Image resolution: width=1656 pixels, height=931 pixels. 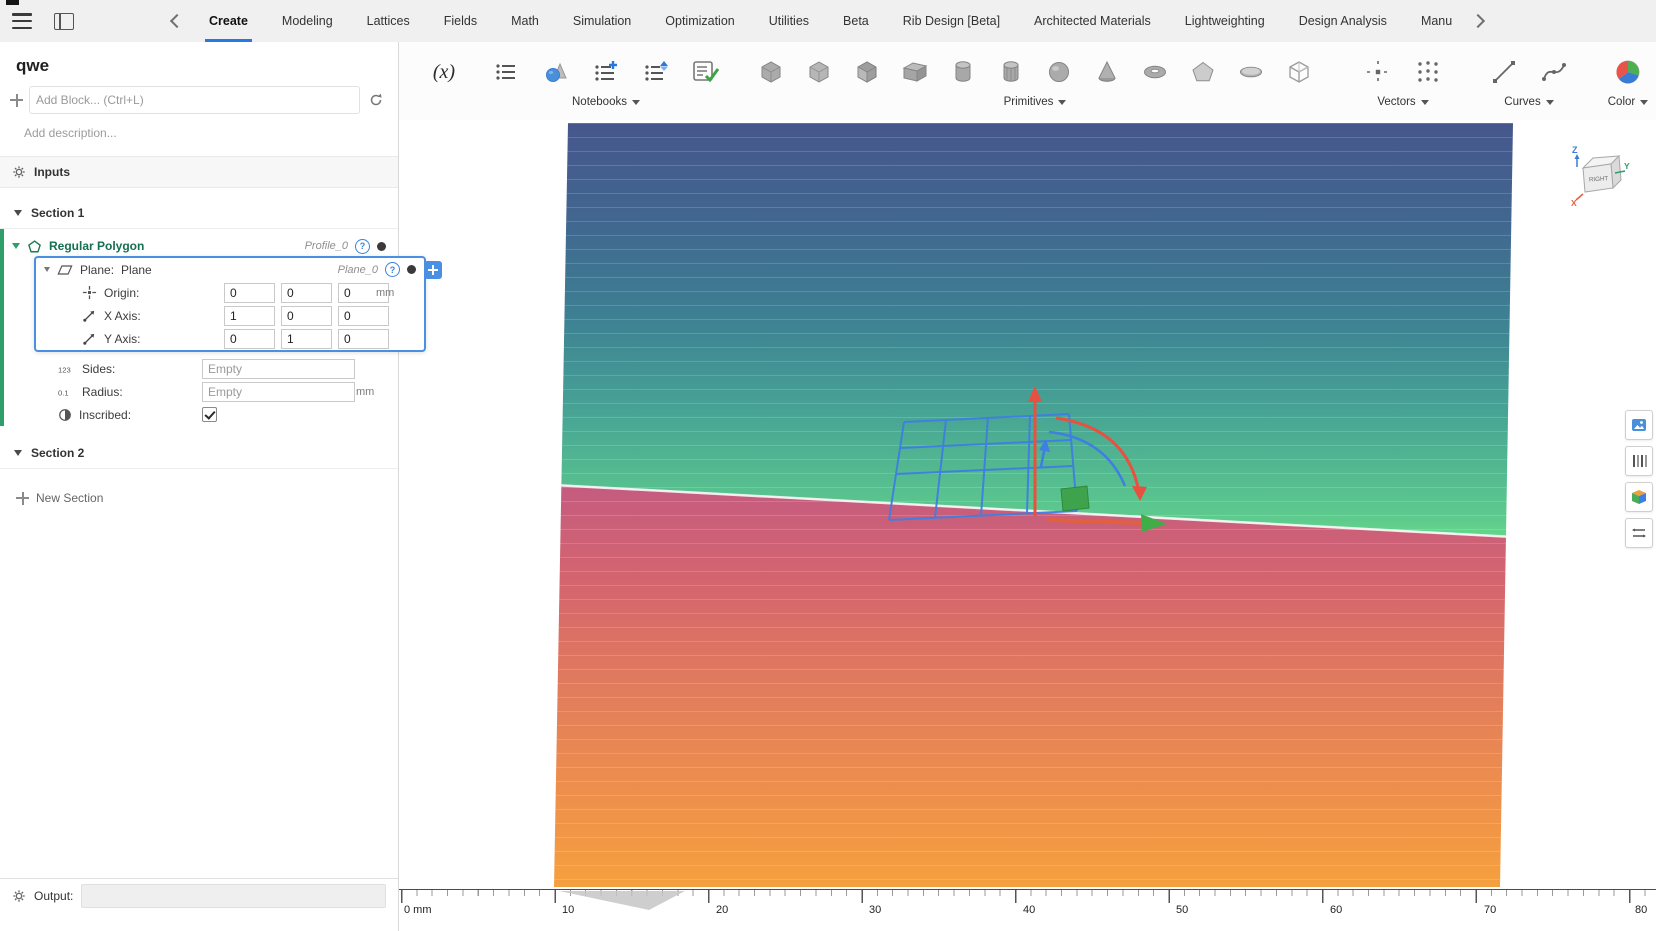 What do you see at coordinates (506, 72) in the screenshot?
I see `list-button` at bounding box center [506, 72].